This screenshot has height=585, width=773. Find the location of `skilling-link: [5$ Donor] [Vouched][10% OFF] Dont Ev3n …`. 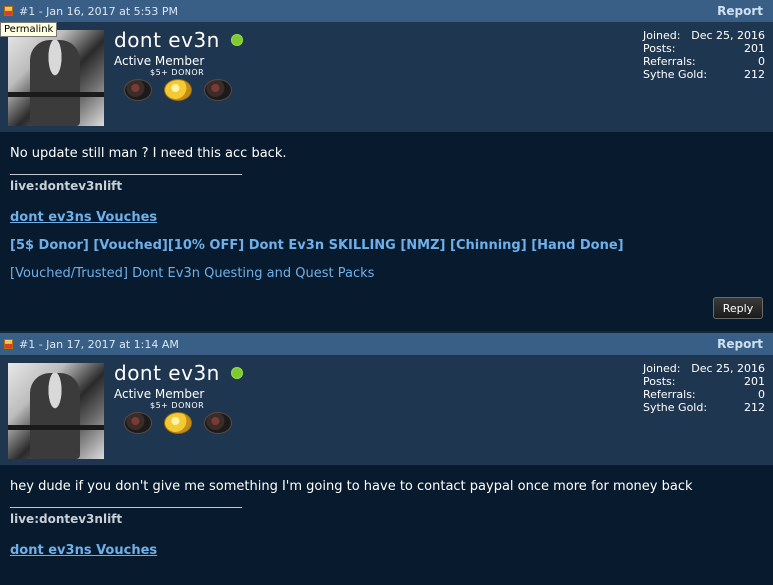

skilling-link: [5$ Donor] [Vouched][10% OFF] Dont Ev3n … is located at coordinates (386, 245).